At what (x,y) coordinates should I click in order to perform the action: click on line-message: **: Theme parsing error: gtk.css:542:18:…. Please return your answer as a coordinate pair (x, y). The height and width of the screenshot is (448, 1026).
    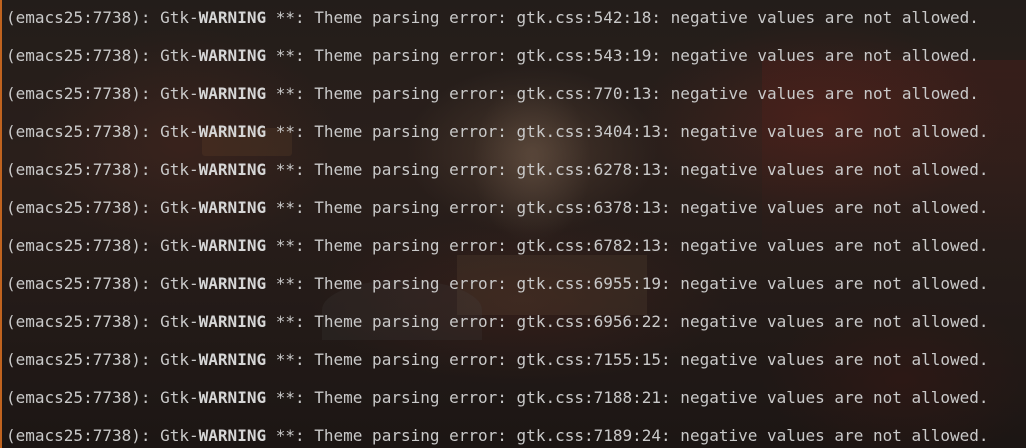
    Looking at the image, I should click on (622, 17).